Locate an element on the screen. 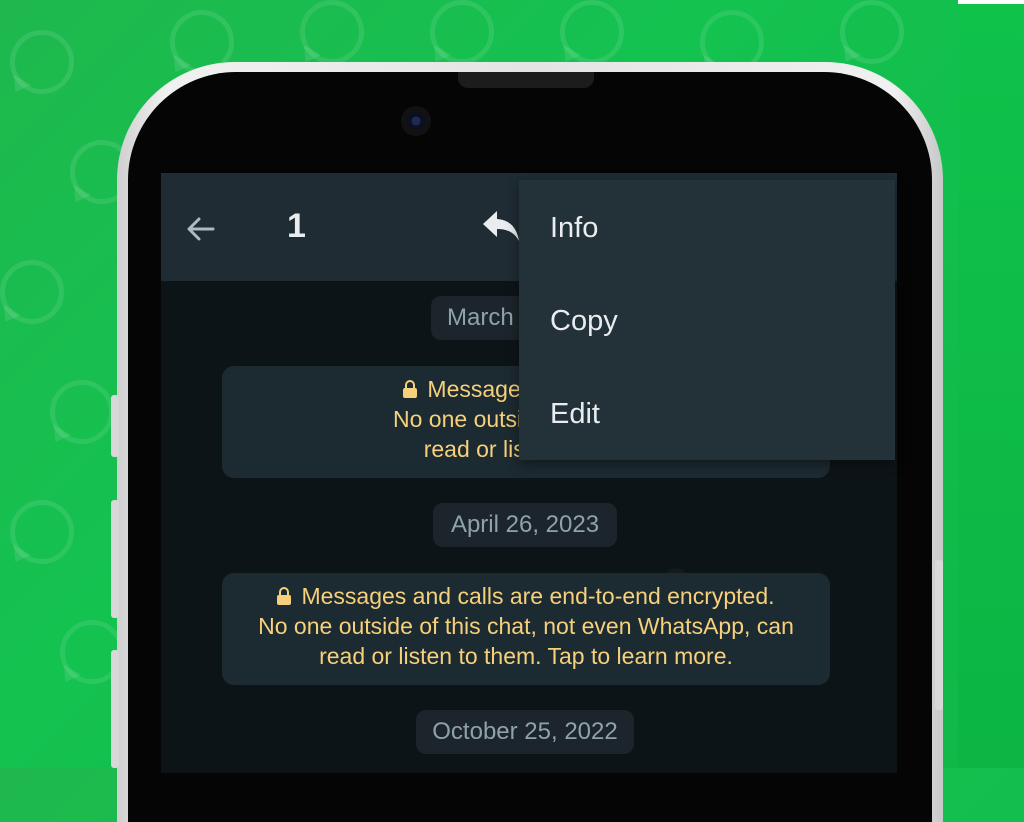 The width and height of the screenshot is (1024, 822). phone-speaker is located at coordinates (526, 80).